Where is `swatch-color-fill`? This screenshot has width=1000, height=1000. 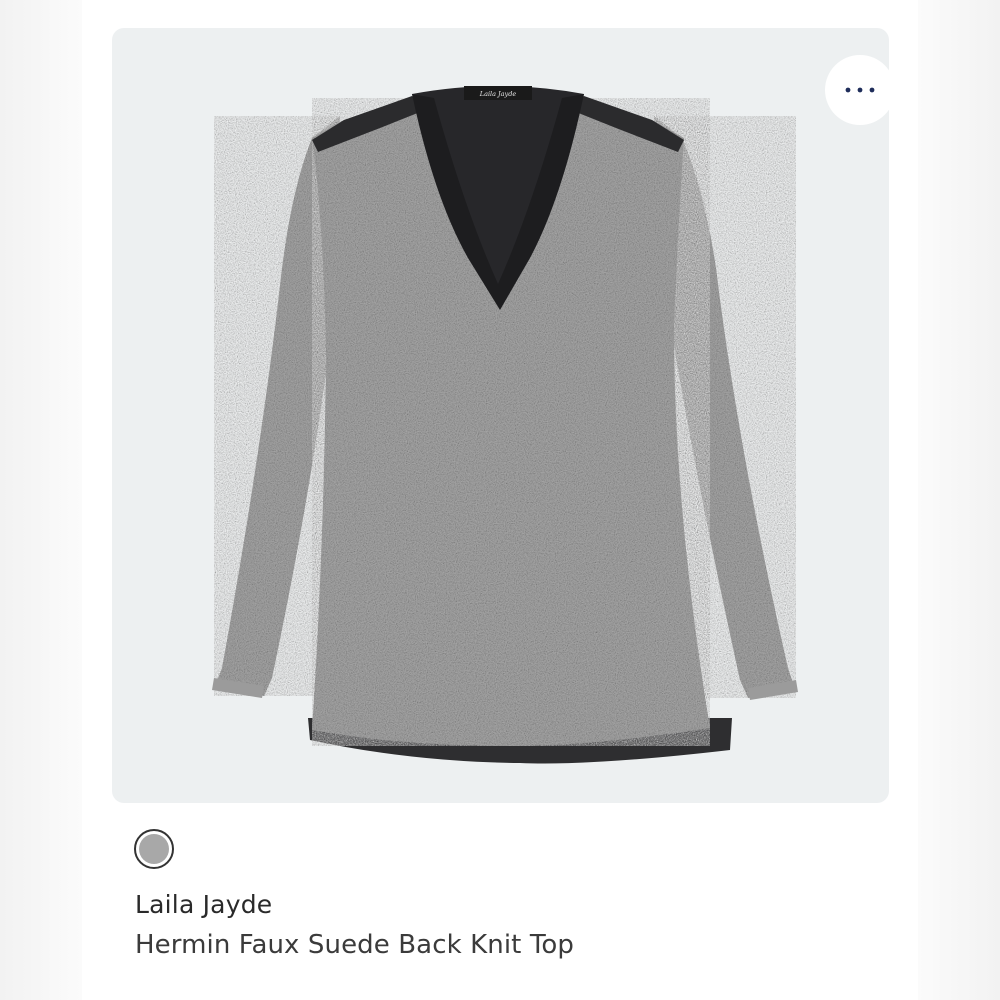
swatch-color-fill is located at coordinates (154, 849).